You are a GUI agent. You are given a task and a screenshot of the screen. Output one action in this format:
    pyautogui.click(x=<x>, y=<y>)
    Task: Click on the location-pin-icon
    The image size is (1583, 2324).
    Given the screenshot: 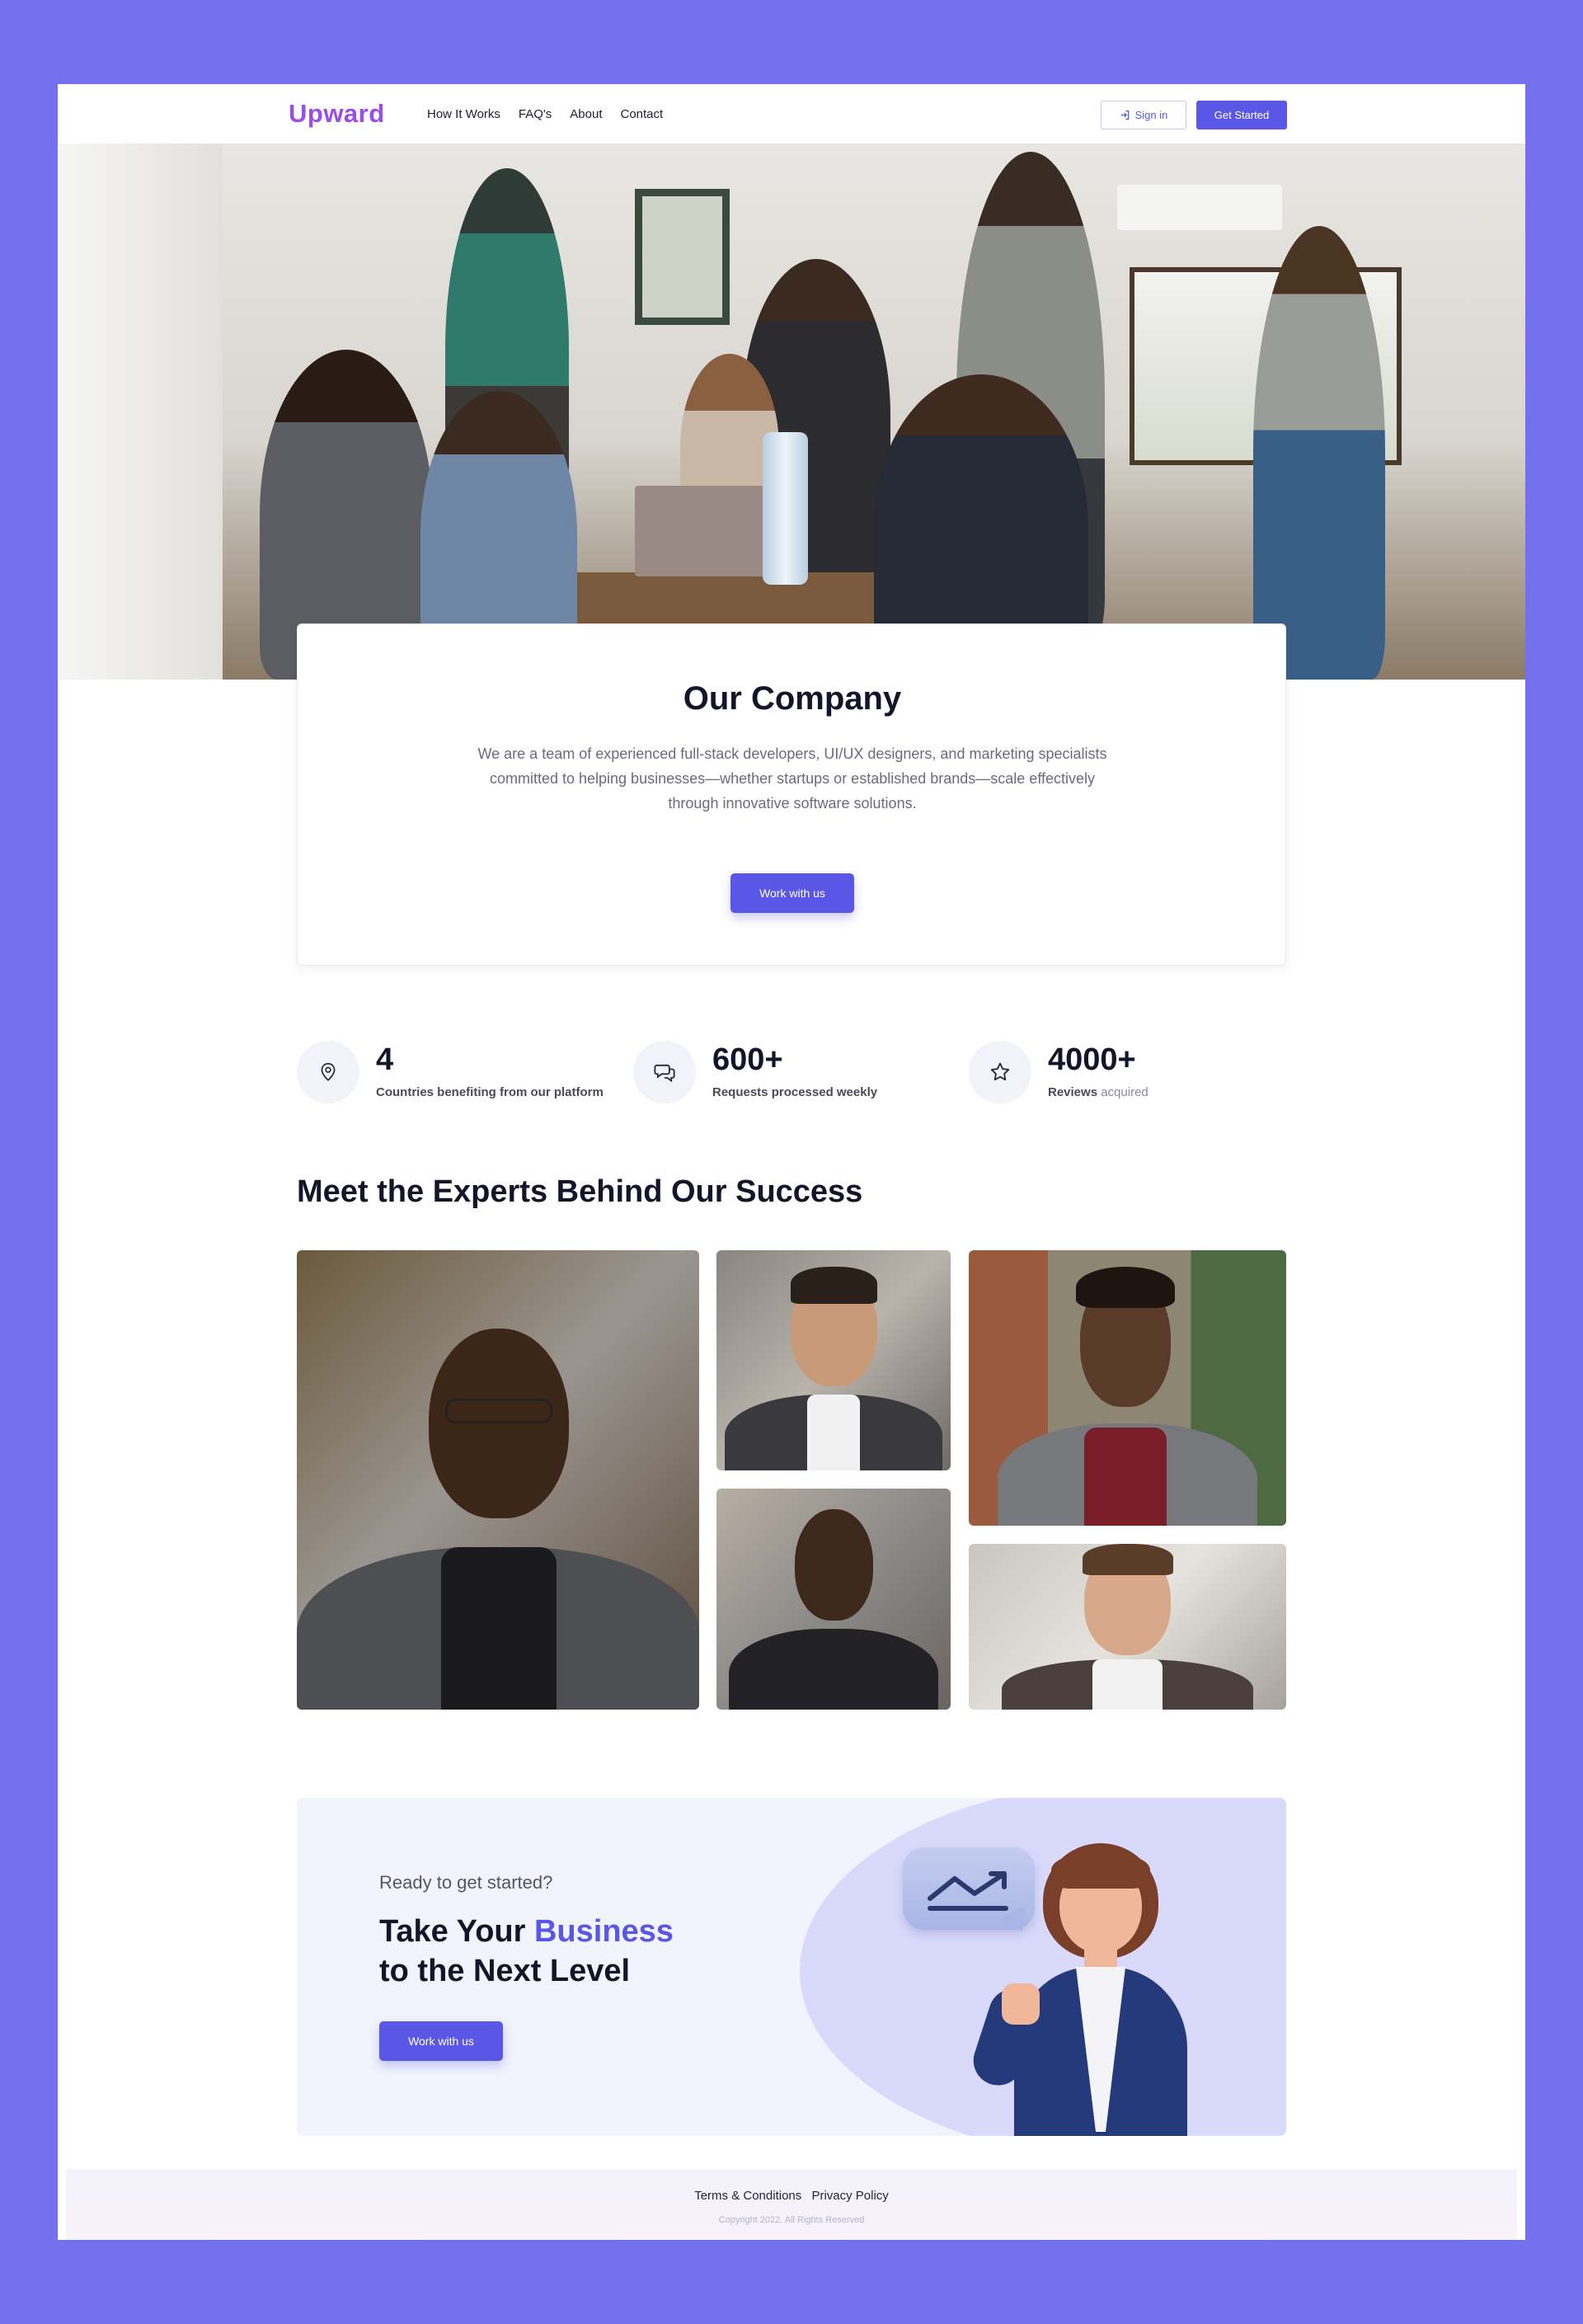 What is the action you would take?
    pyautogui.click(x=328, y=1072)
    